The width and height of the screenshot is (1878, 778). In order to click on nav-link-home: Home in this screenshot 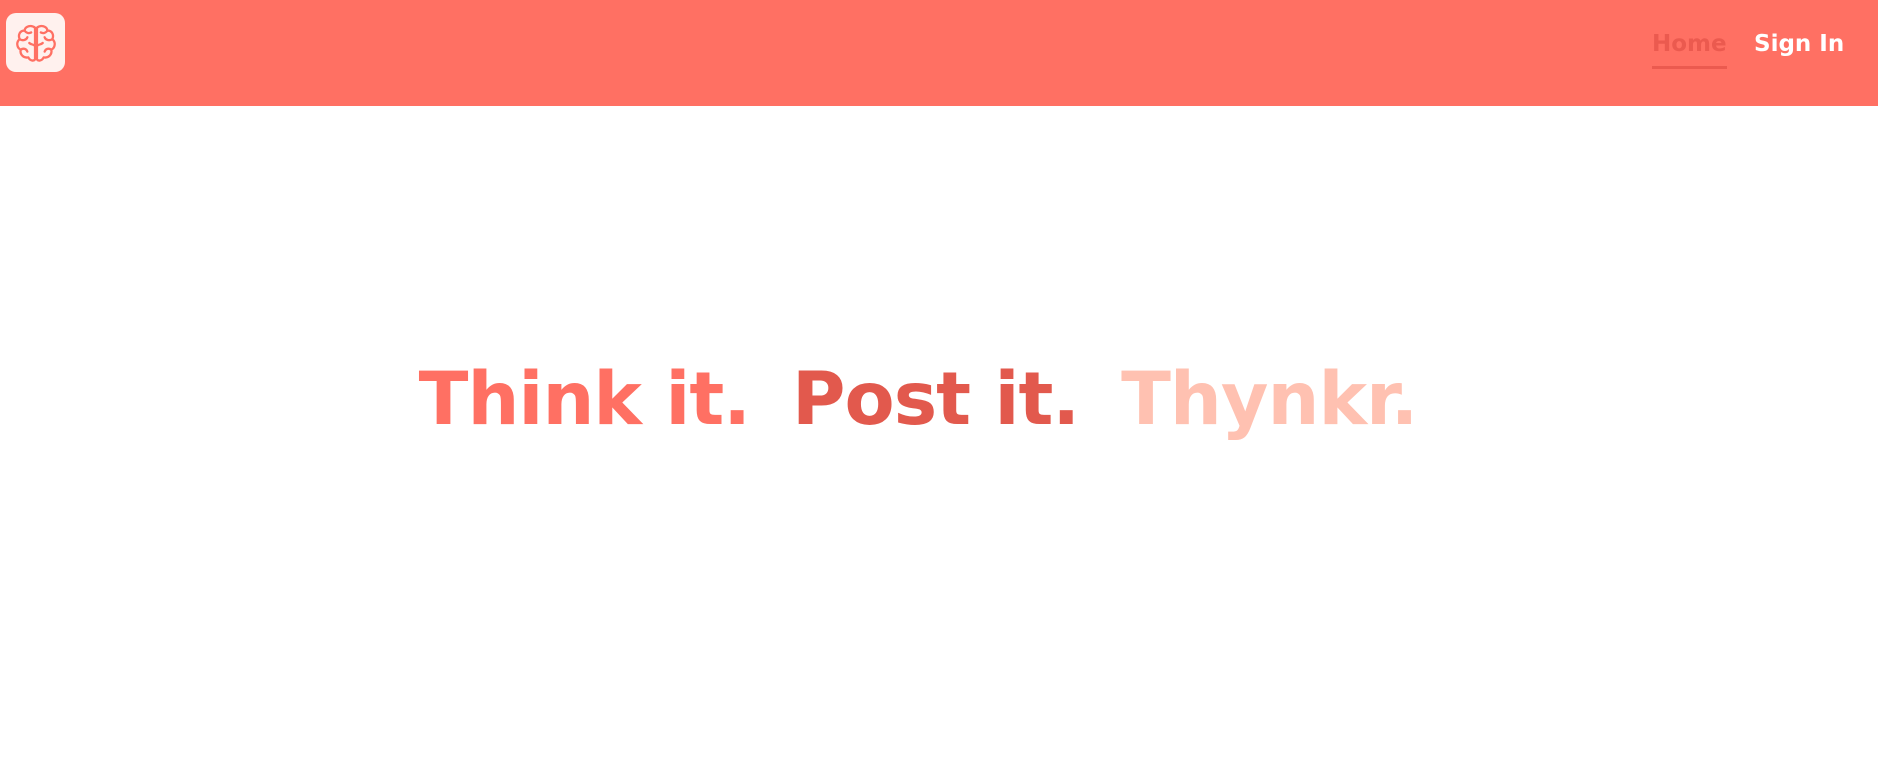, I will do `click(1689, 49)`.